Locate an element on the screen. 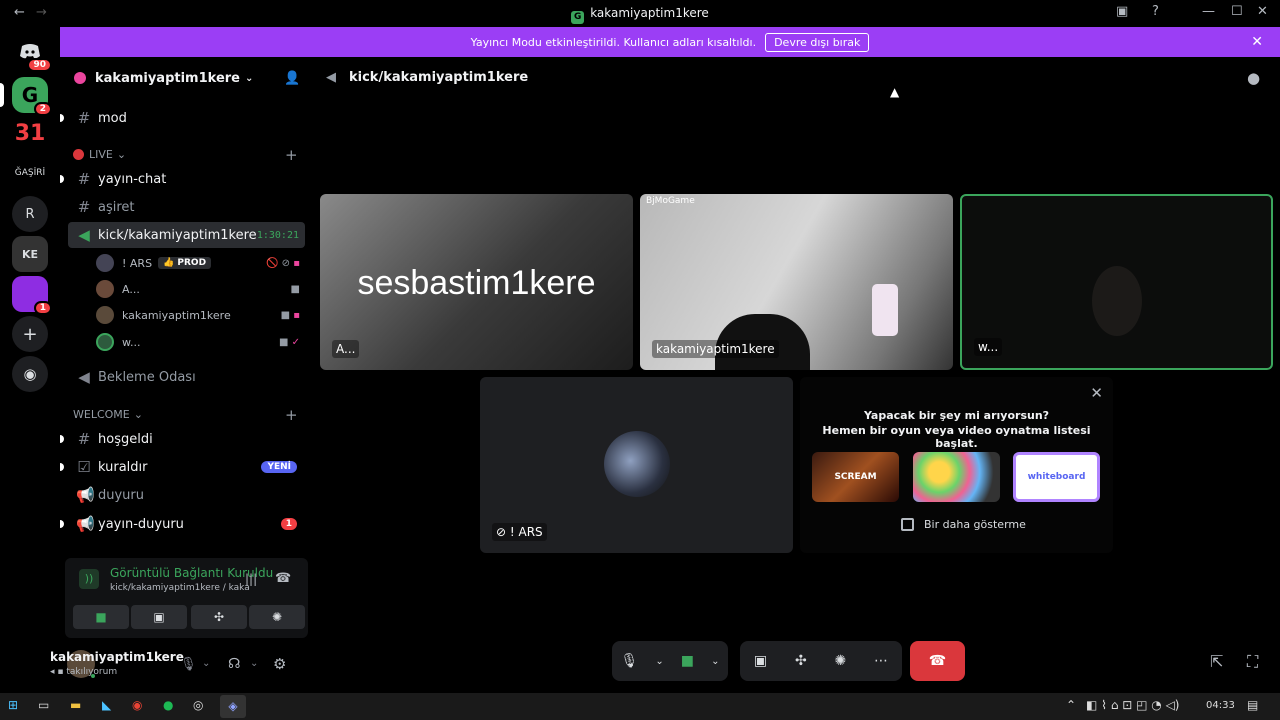 The image size is (1280, 720). screen-share-icon: ▣ is located at coordinates (760, 661).